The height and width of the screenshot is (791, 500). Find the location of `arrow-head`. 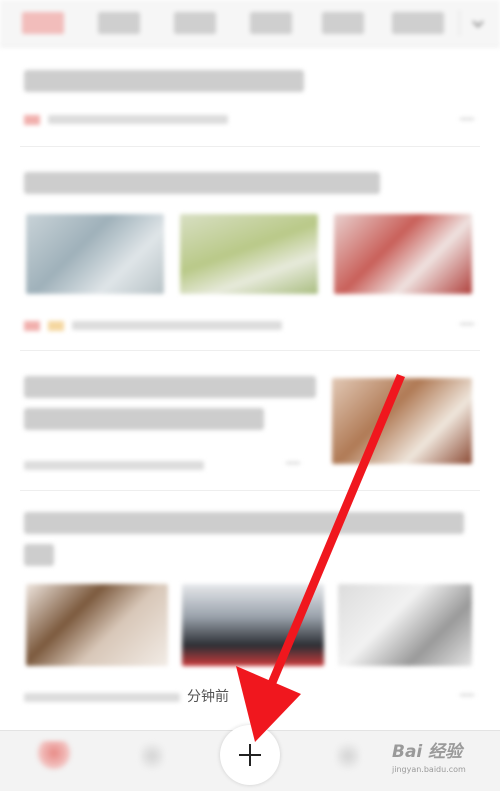

arrow-head is located at coordinates (268, 704).